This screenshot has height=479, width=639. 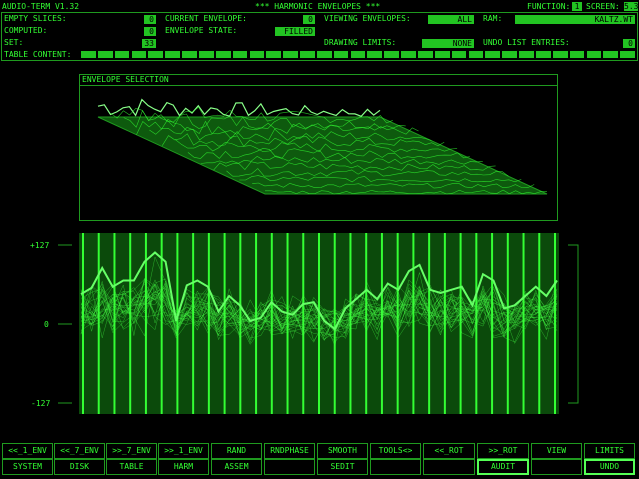 What do you see at coordinates (493, 18) in the screenshot?
I see `ram-label: RAM:` at bounding box center [493, 18].